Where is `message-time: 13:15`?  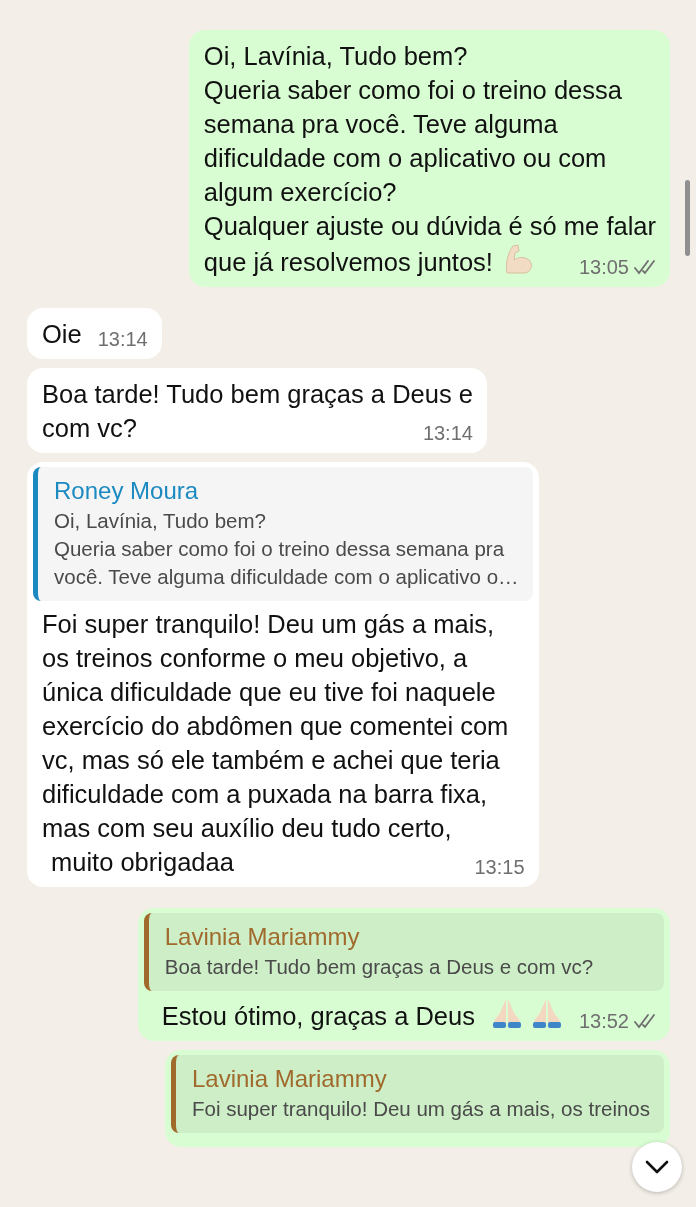
message-time: 13:15 is located at coordinates (499, 867).